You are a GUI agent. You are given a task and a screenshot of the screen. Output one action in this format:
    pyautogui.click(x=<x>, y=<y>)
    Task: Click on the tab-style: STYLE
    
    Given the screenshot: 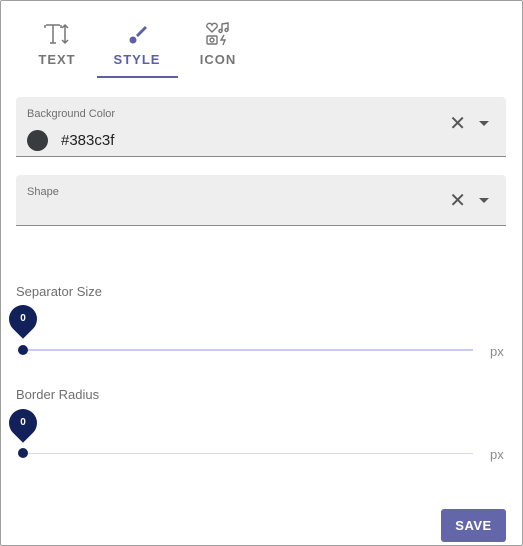 What is the action you would take?
    pyautogui.click(x=137, y=44)
    